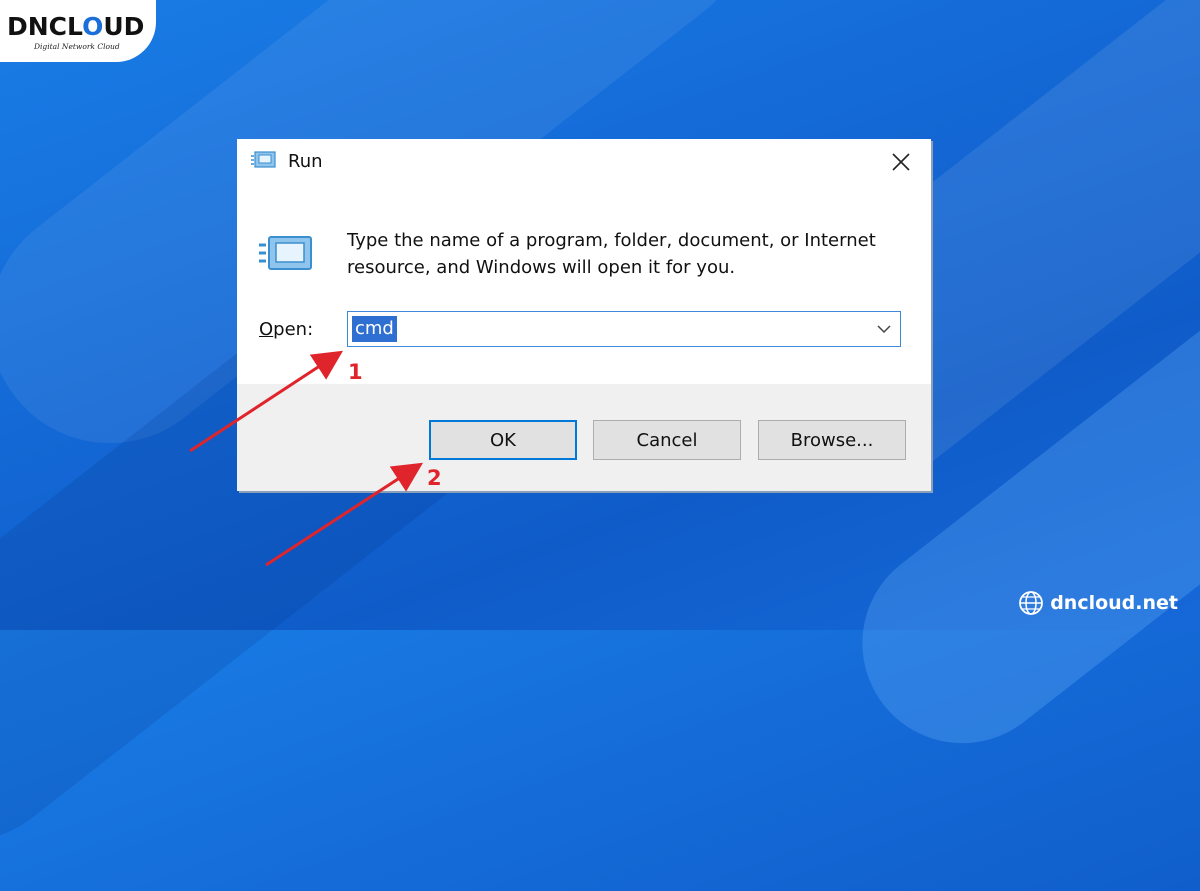 The image size is (1200, 891). What do you see at coordinates (884, 329) in the screenshot?
I see `chevron-down-icon` at bounding box center [884, 329].